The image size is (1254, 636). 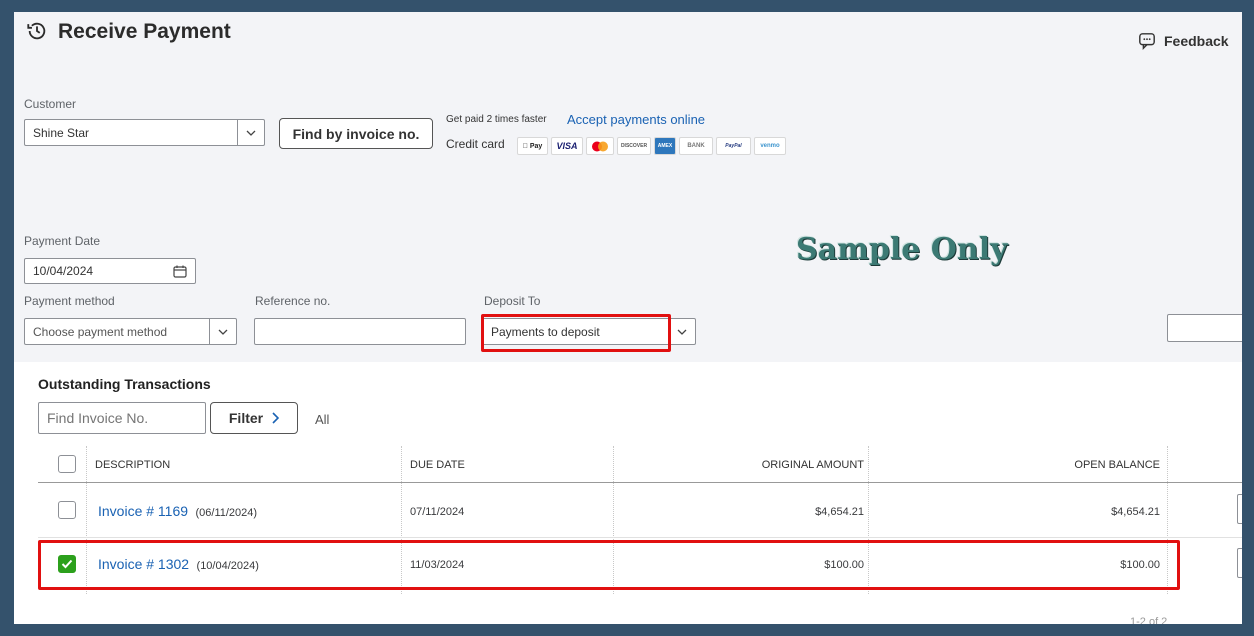 I want to click on select-all-checkbox, so click(x=67, y=464).